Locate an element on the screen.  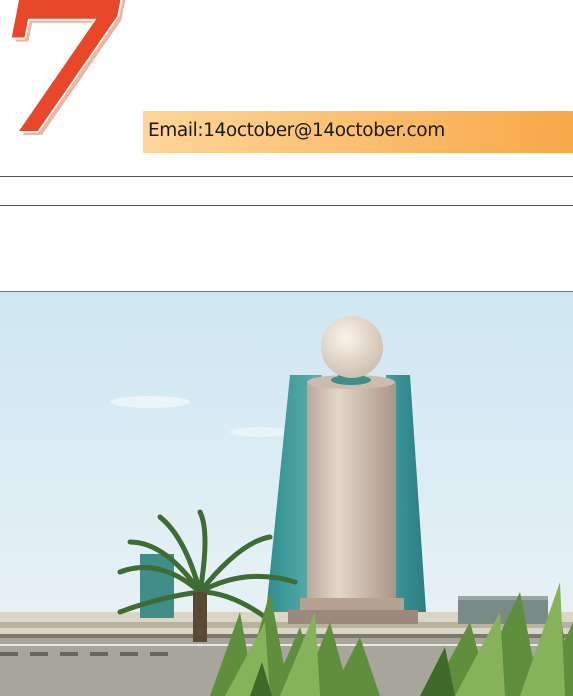
divider-bottom is located at coordinates (286, 205).